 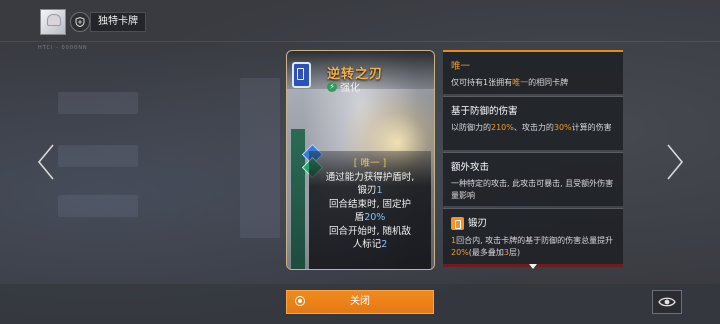 I want to click on eye-icon, so click(x=667, y=302).